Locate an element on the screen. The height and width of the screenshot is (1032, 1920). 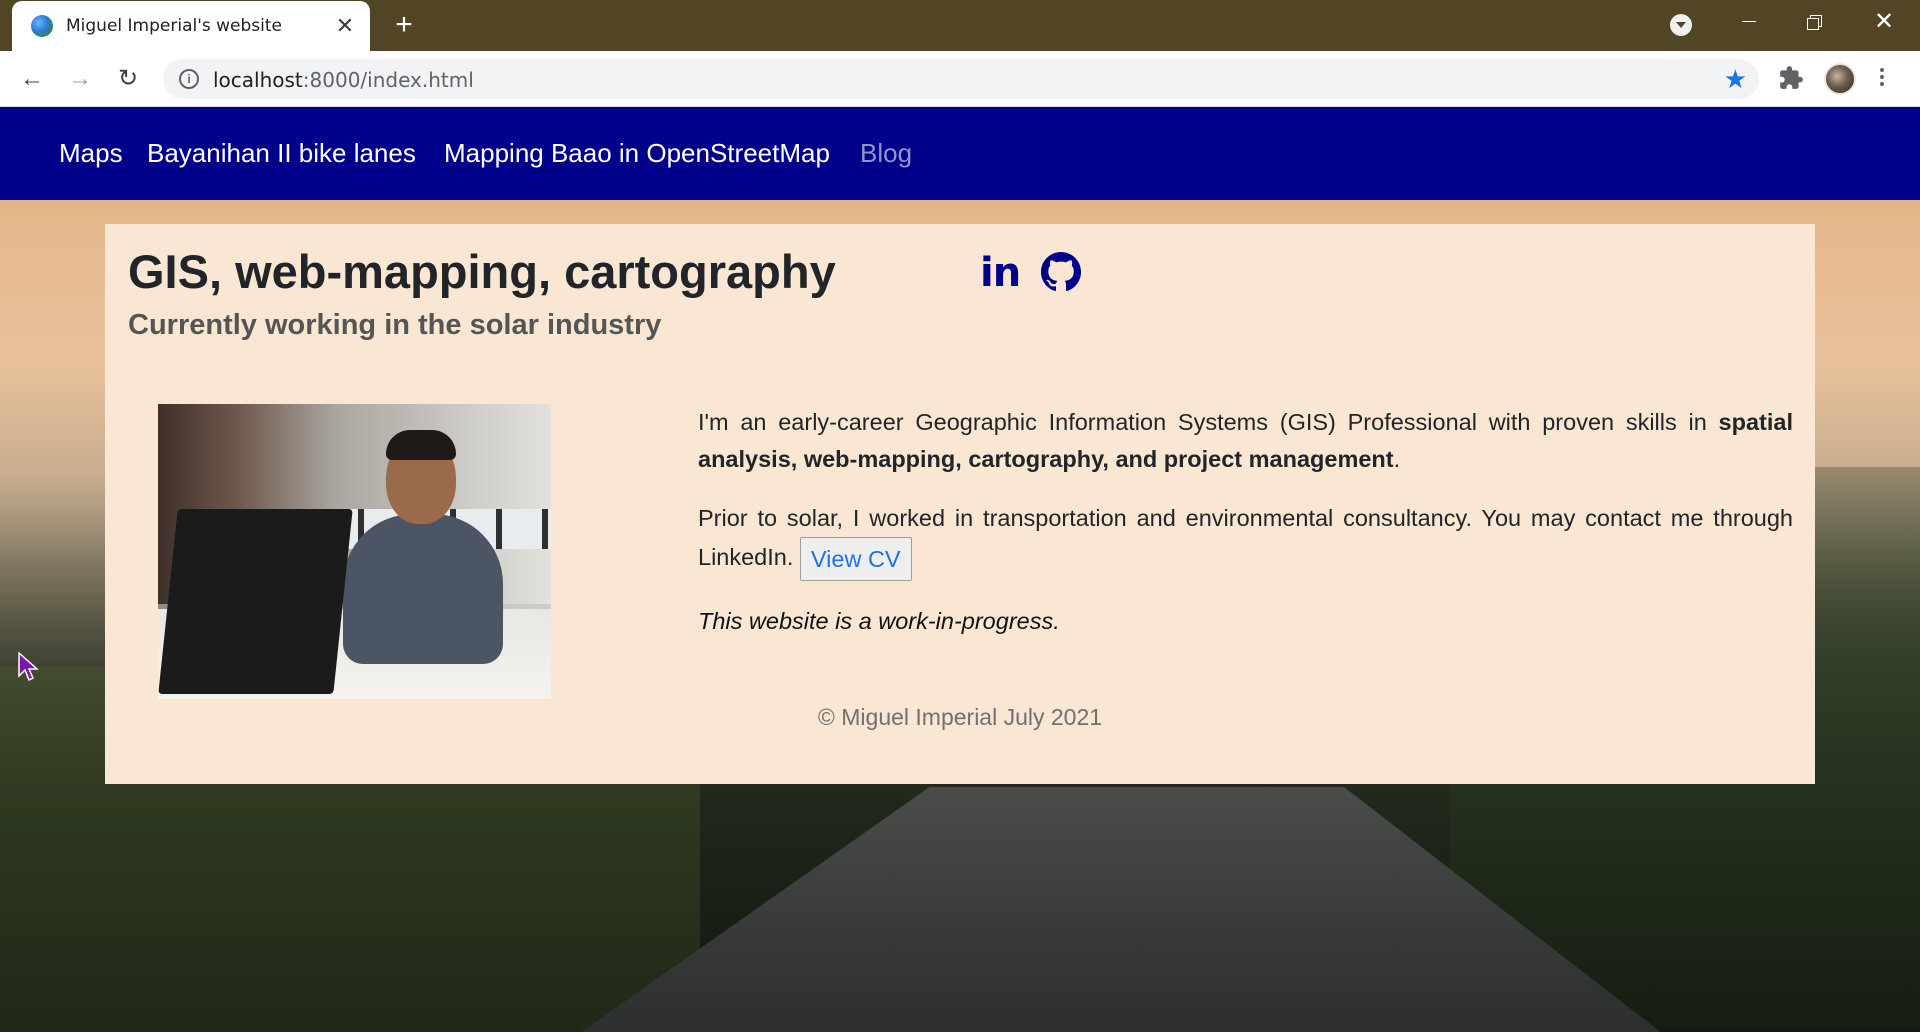
nav-link-maps: Maps is located at coordinates (91, 153).